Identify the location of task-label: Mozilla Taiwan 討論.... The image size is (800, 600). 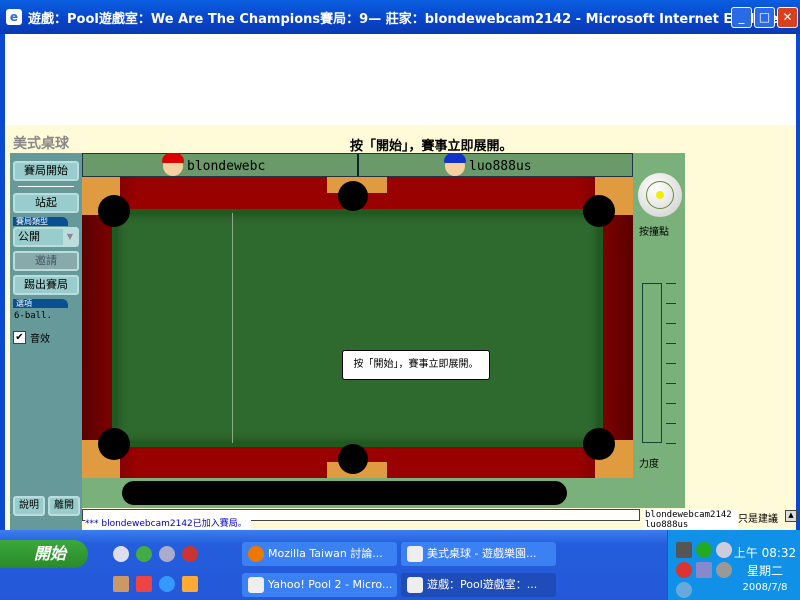
(325, 553).